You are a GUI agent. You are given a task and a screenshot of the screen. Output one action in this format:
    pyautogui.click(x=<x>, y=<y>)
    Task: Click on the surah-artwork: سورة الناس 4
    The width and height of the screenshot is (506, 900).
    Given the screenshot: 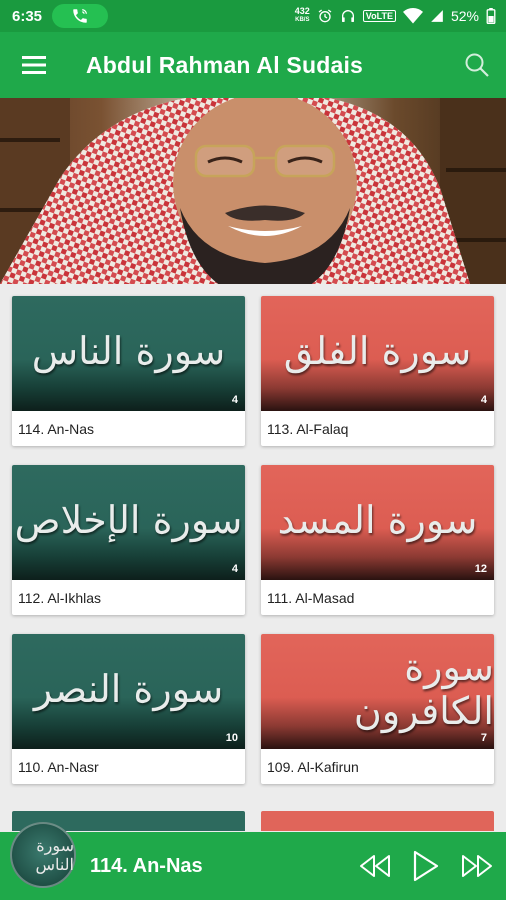 What is the action you would take?
    pyautogui.click(x=128, y=353)
    